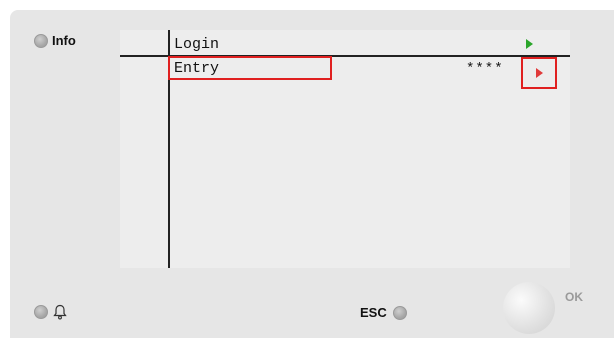 The height and width of the screenshot is (338, 614). What do you see at coordinates (64, 40) in the screenshot?
I see `info-label: Info` at bounding box center [64, 40].